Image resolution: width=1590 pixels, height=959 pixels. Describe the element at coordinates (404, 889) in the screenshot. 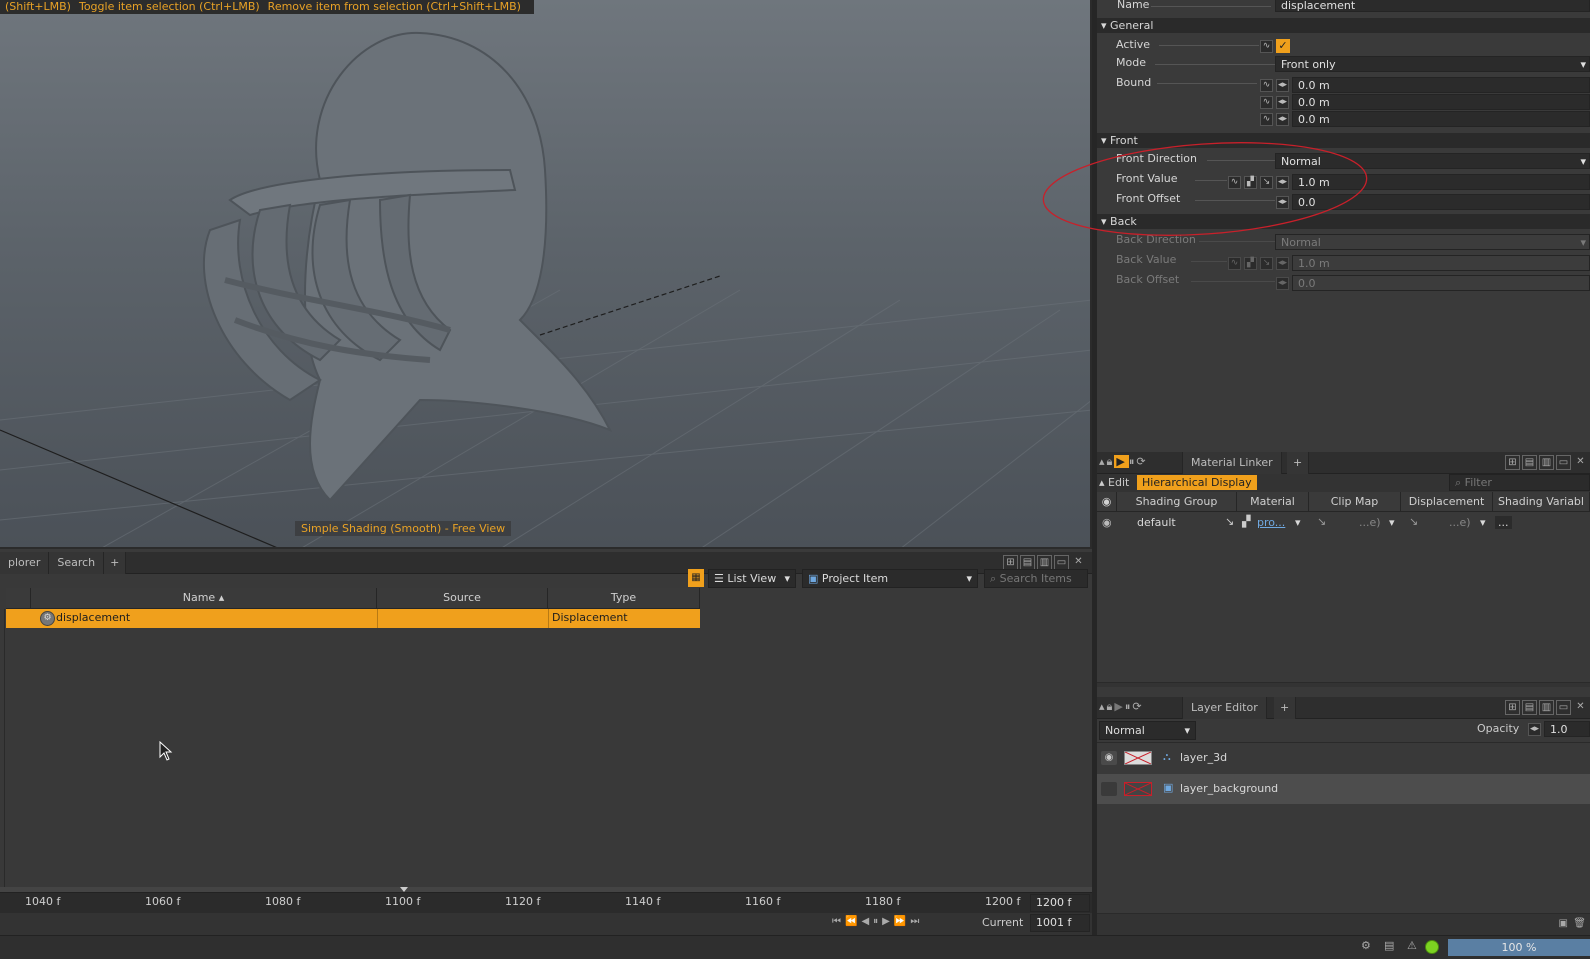

I see `playhead-marker` at that location.